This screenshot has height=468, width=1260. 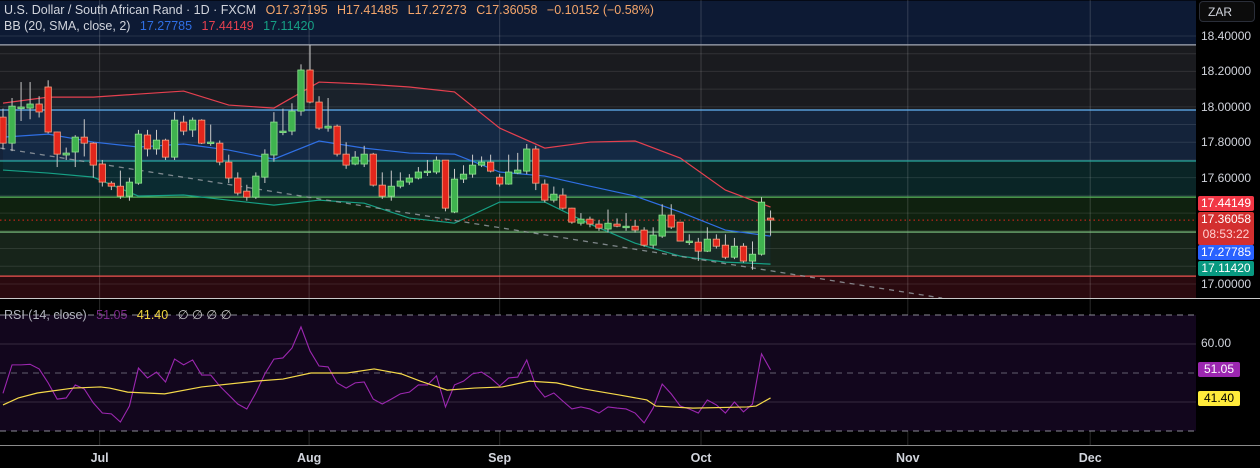 I want to click on time-axis-label: Nov, so click(x=907, y=458).